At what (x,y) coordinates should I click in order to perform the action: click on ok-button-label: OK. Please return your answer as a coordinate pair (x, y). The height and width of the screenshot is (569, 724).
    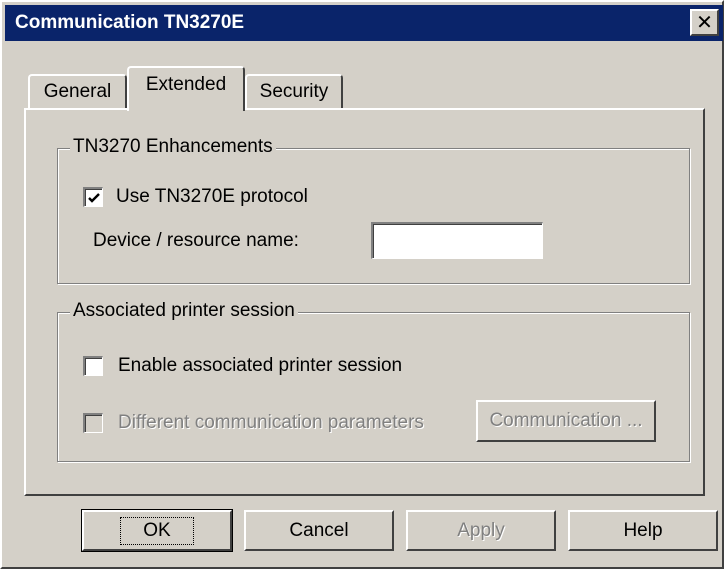
    Looking at the image, I should click on (157, 530).